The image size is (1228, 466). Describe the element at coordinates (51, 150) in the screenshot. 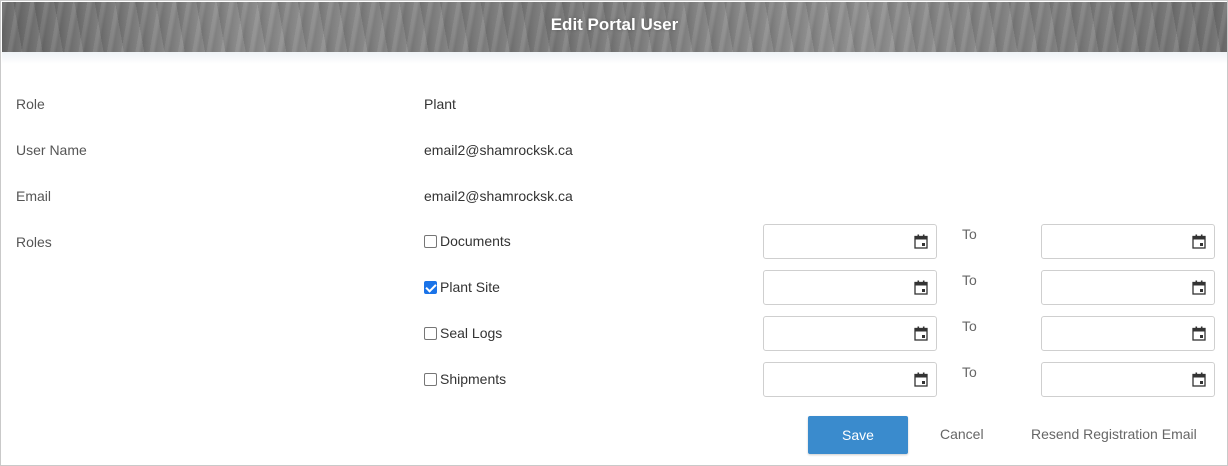

I see `user-name-label: User Name` at that location.